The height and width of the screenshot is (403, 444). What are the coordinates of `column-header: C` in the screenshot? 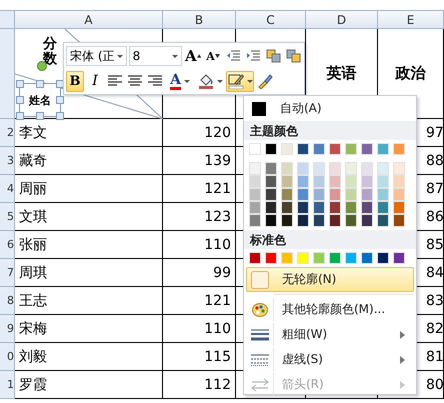 It's located at (271, 20).